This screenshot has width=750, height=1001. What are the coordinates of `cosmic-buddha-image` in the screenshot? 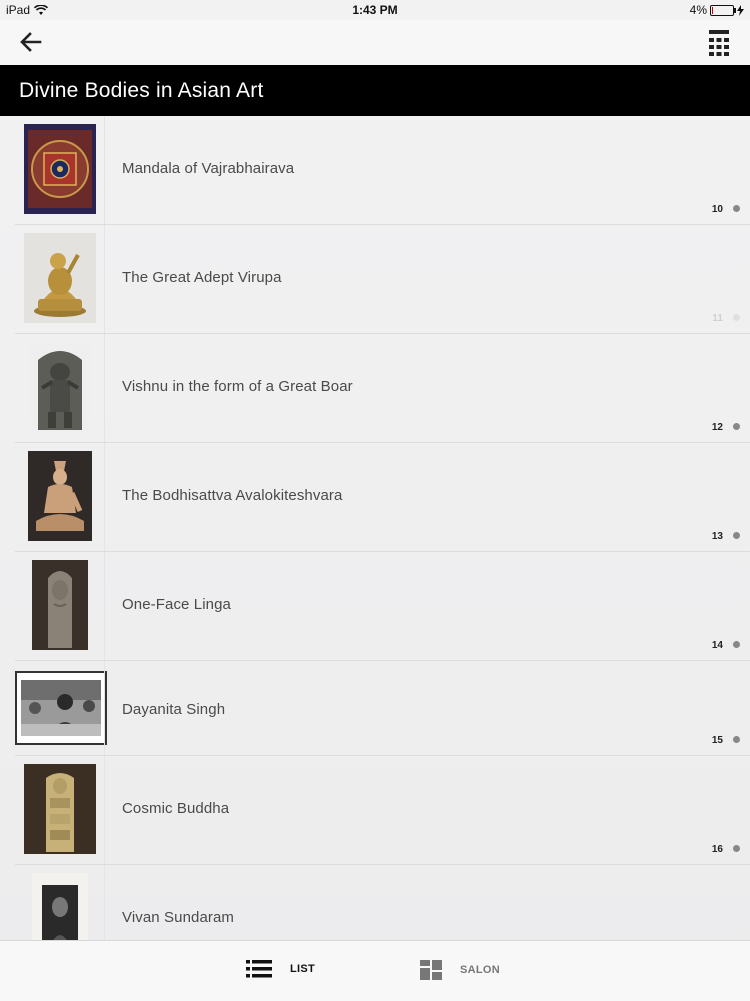 It's located at (60, 809).